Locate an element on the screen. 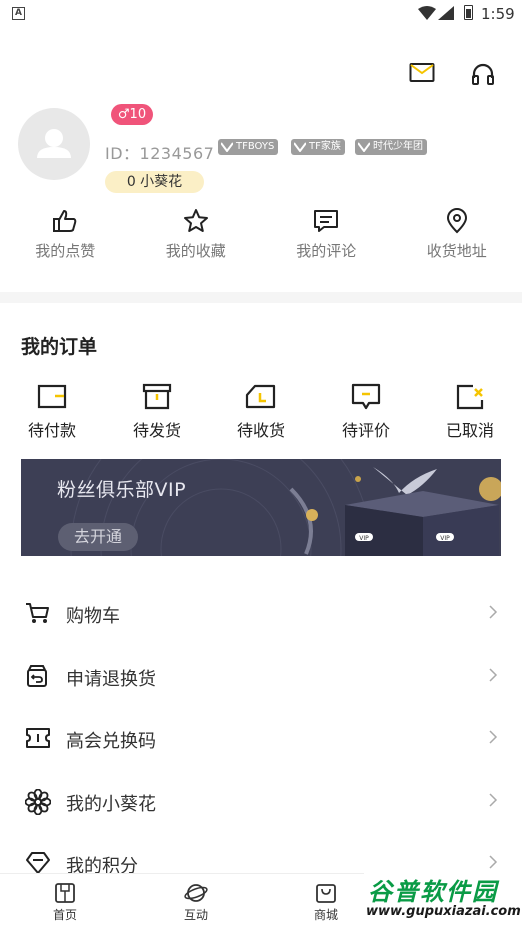 This screenshot has height=926, width=522. order-pending-receipt: 待收货 is located at coordinates (261, 412).